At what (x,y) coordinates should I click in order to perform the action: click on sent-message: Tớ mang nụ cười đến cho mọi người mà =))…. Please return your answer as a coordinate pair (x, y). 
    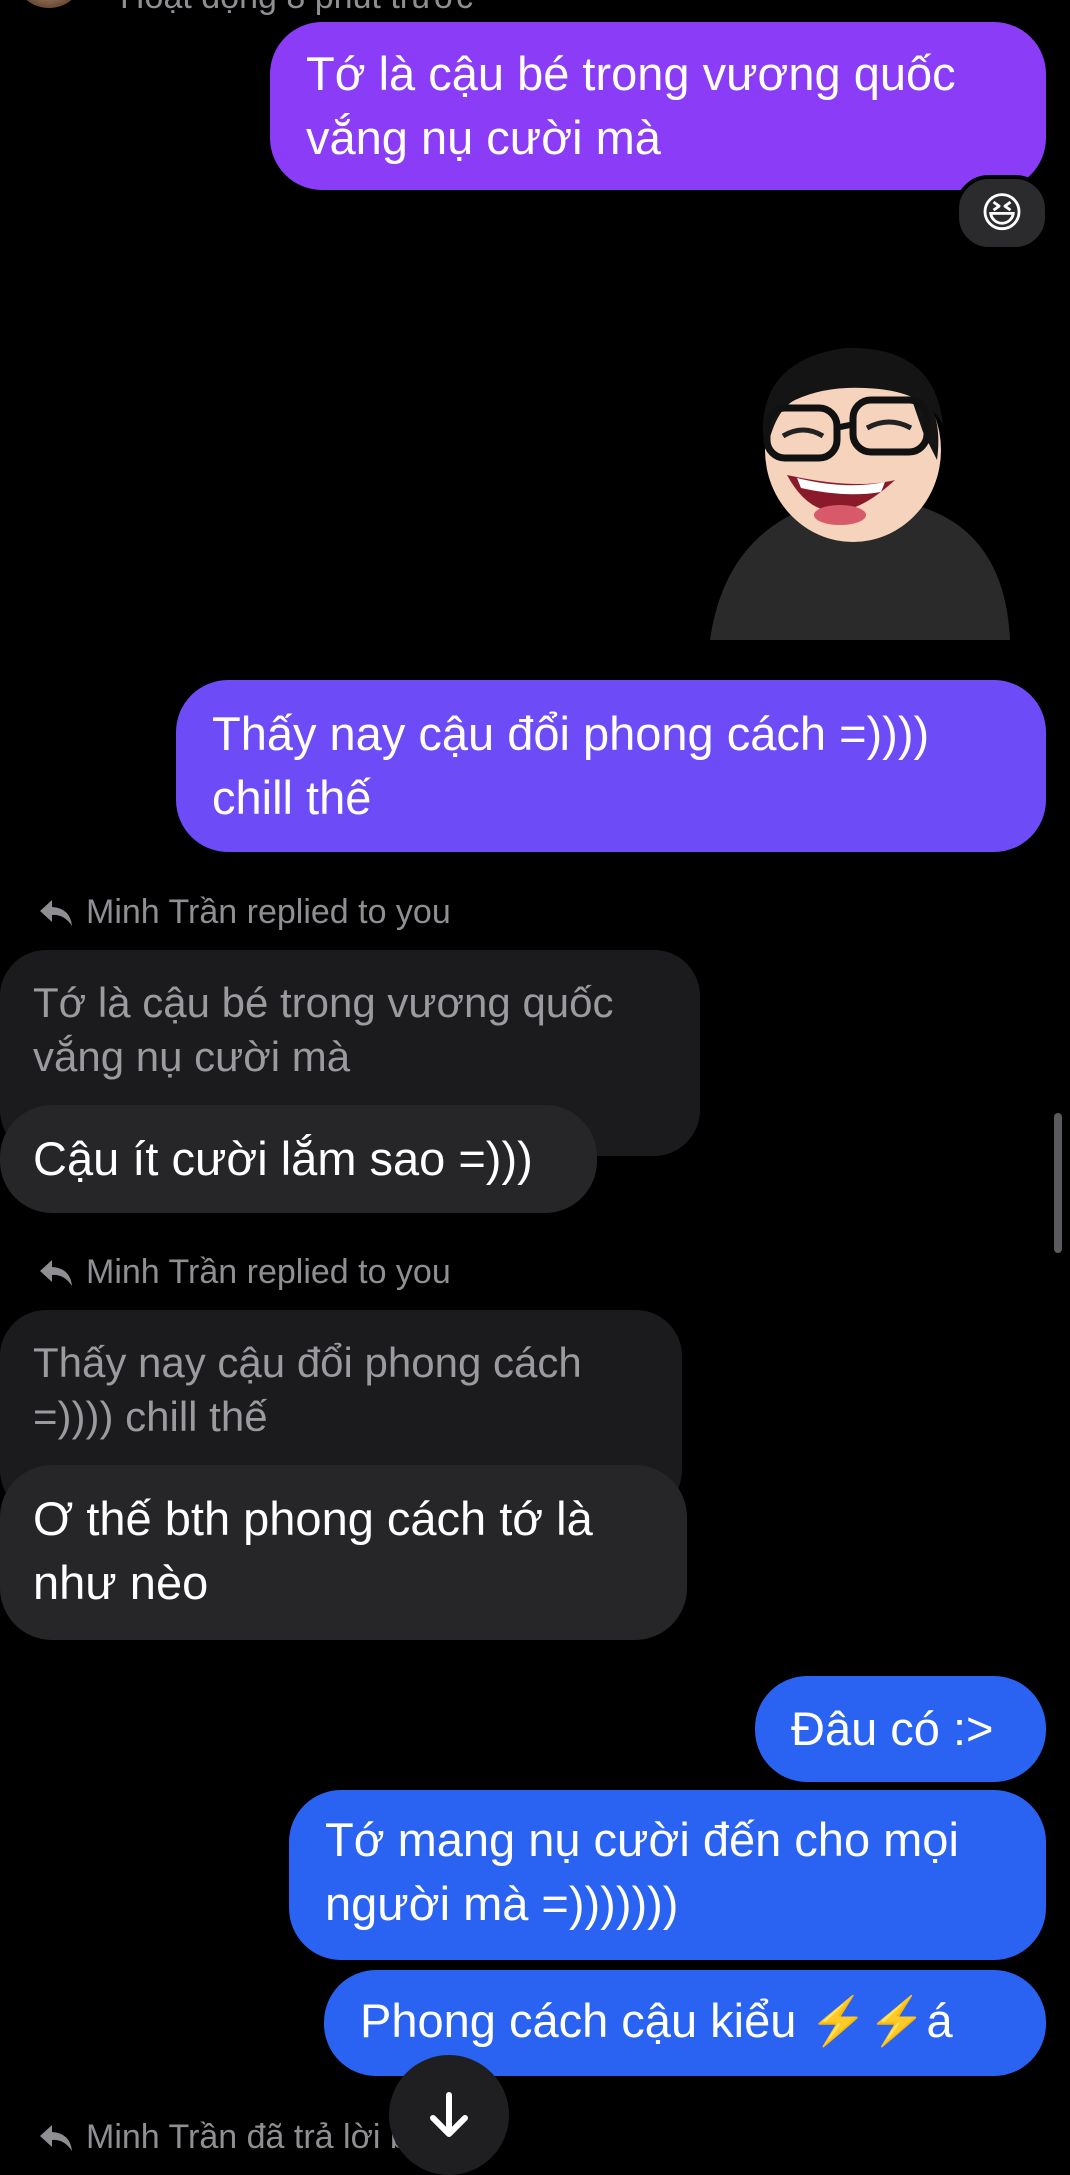
    Looking at the image, I should click on (667, 1875).